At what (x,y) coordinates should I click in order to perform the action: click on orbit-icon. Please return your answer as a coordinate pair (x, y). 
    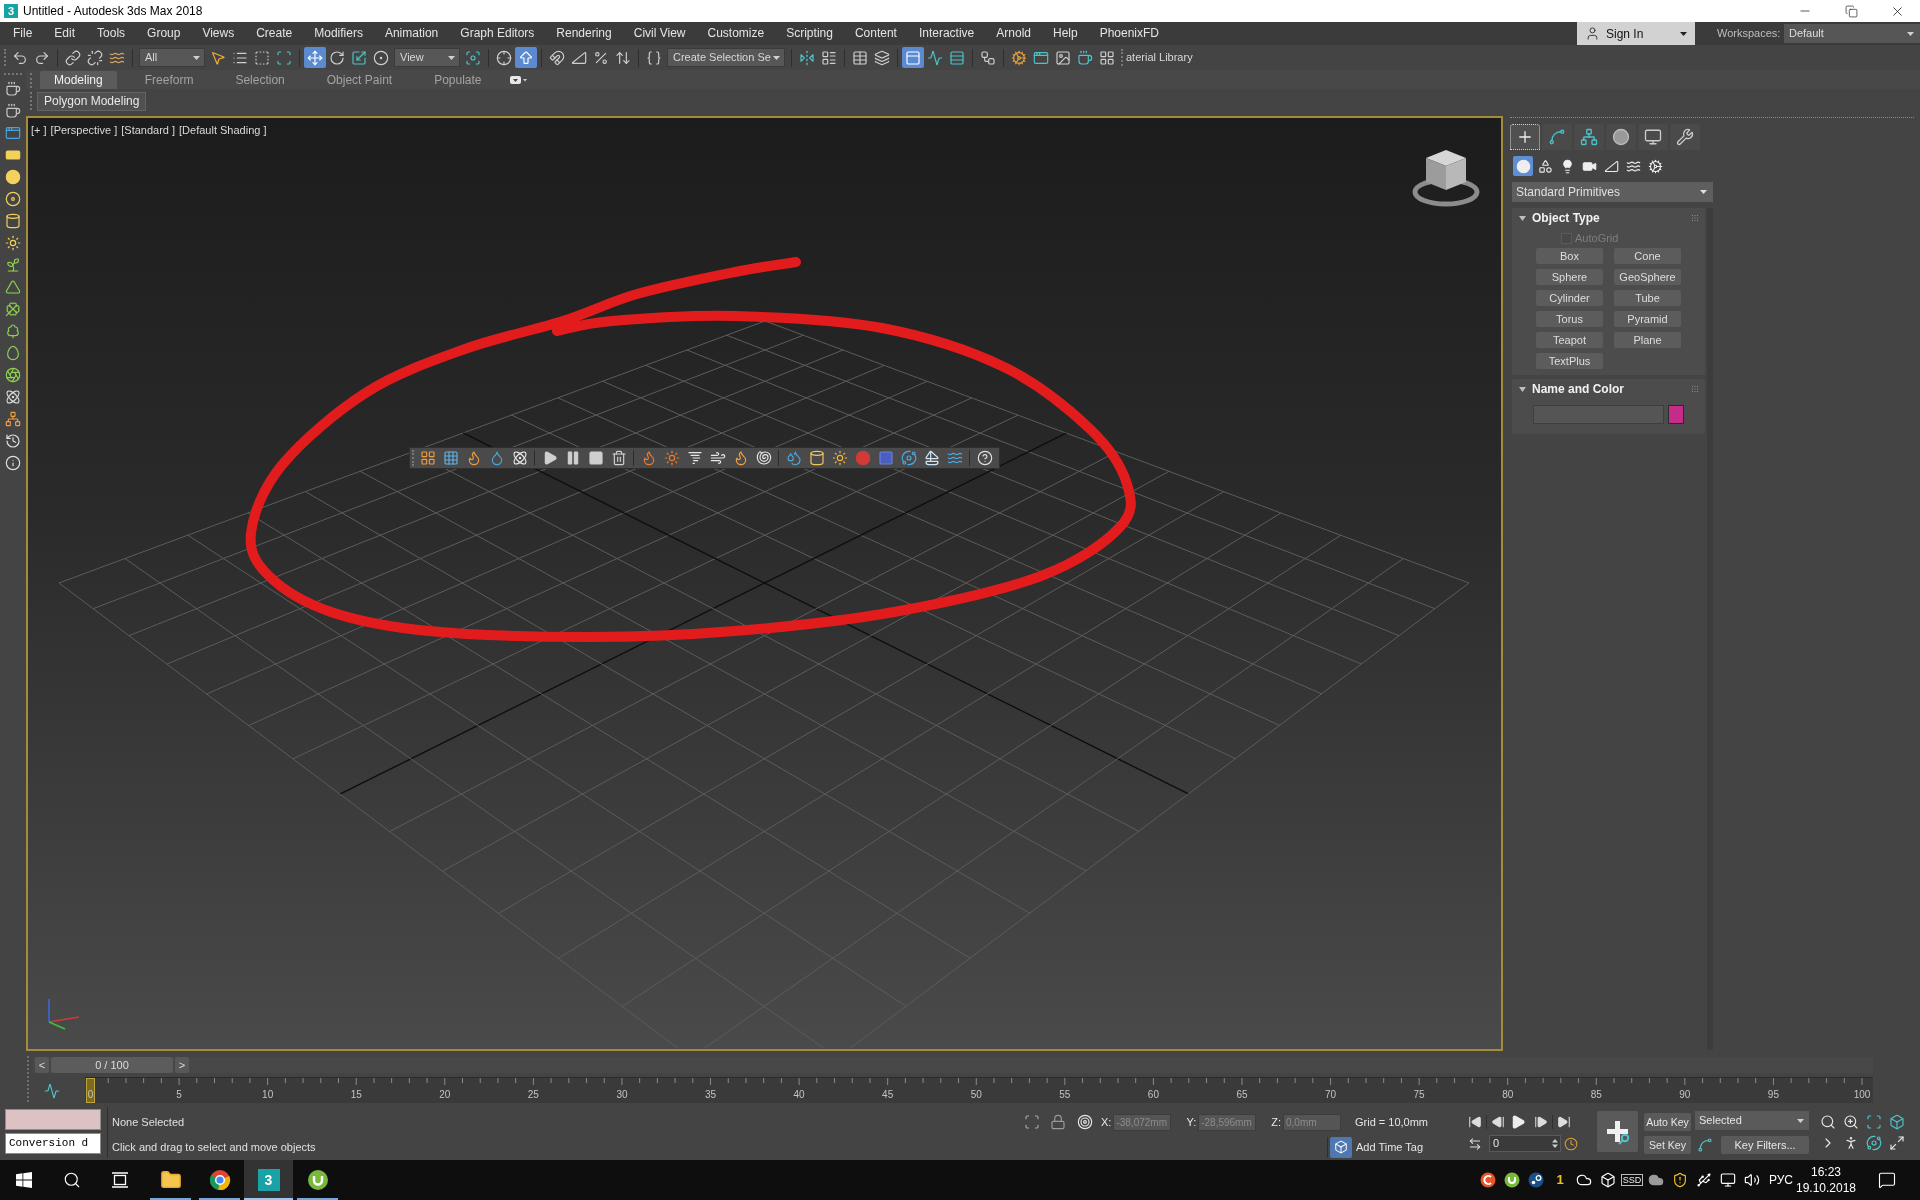
    Looking at the image, I should click on (908, 458).